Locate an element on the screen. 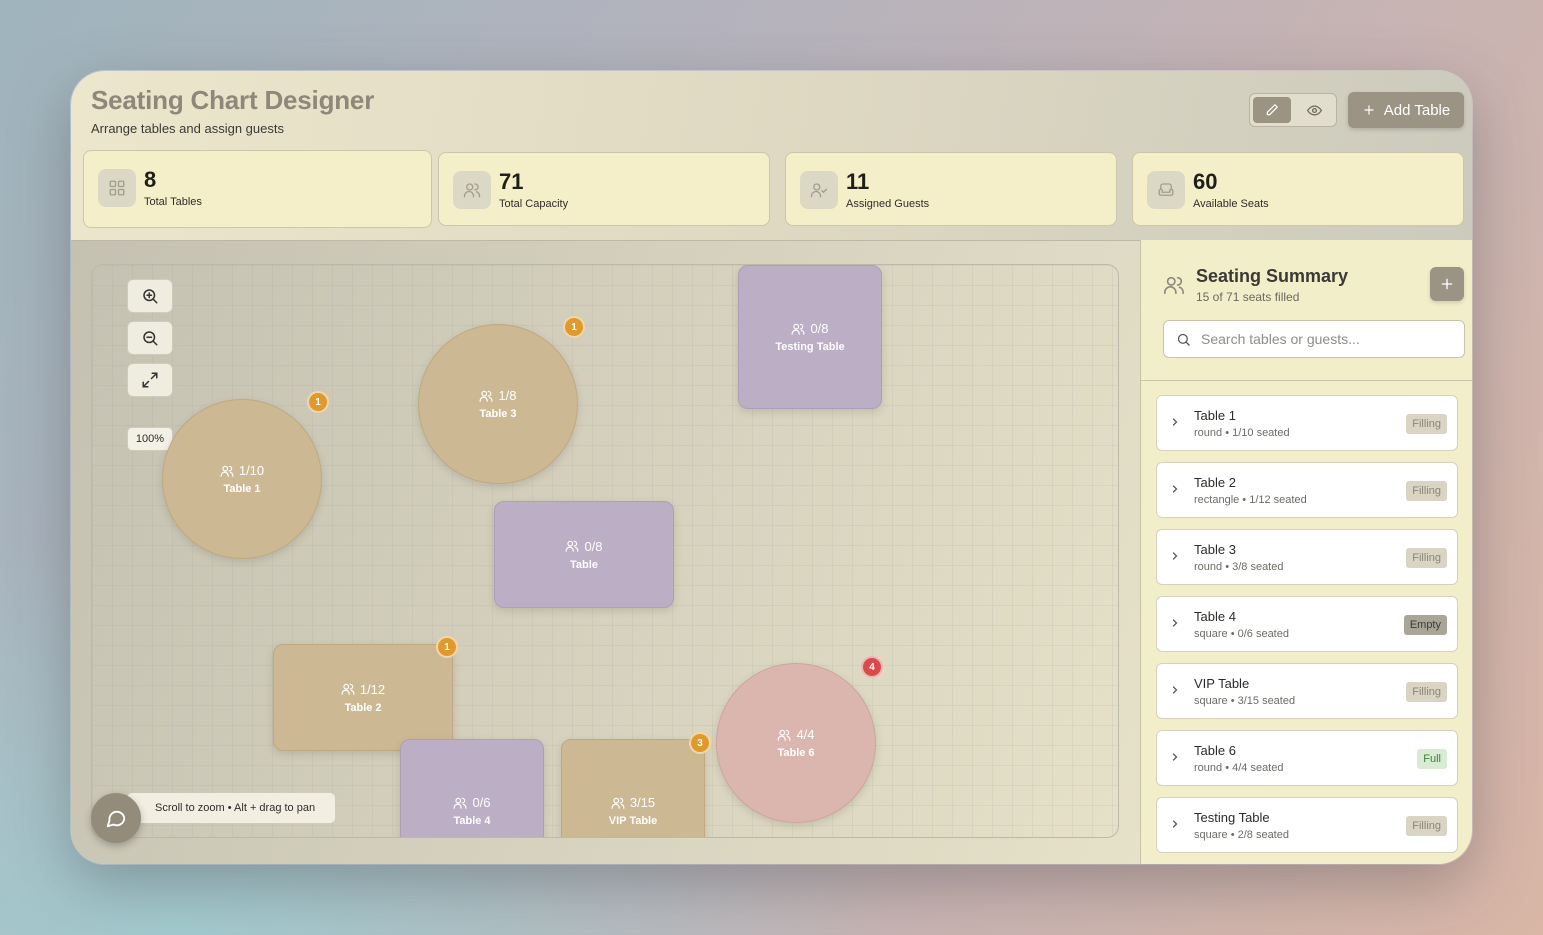 This screenshot has height=935, width=1543. item-name: Table 6 is located at coordinates (1215, 750).